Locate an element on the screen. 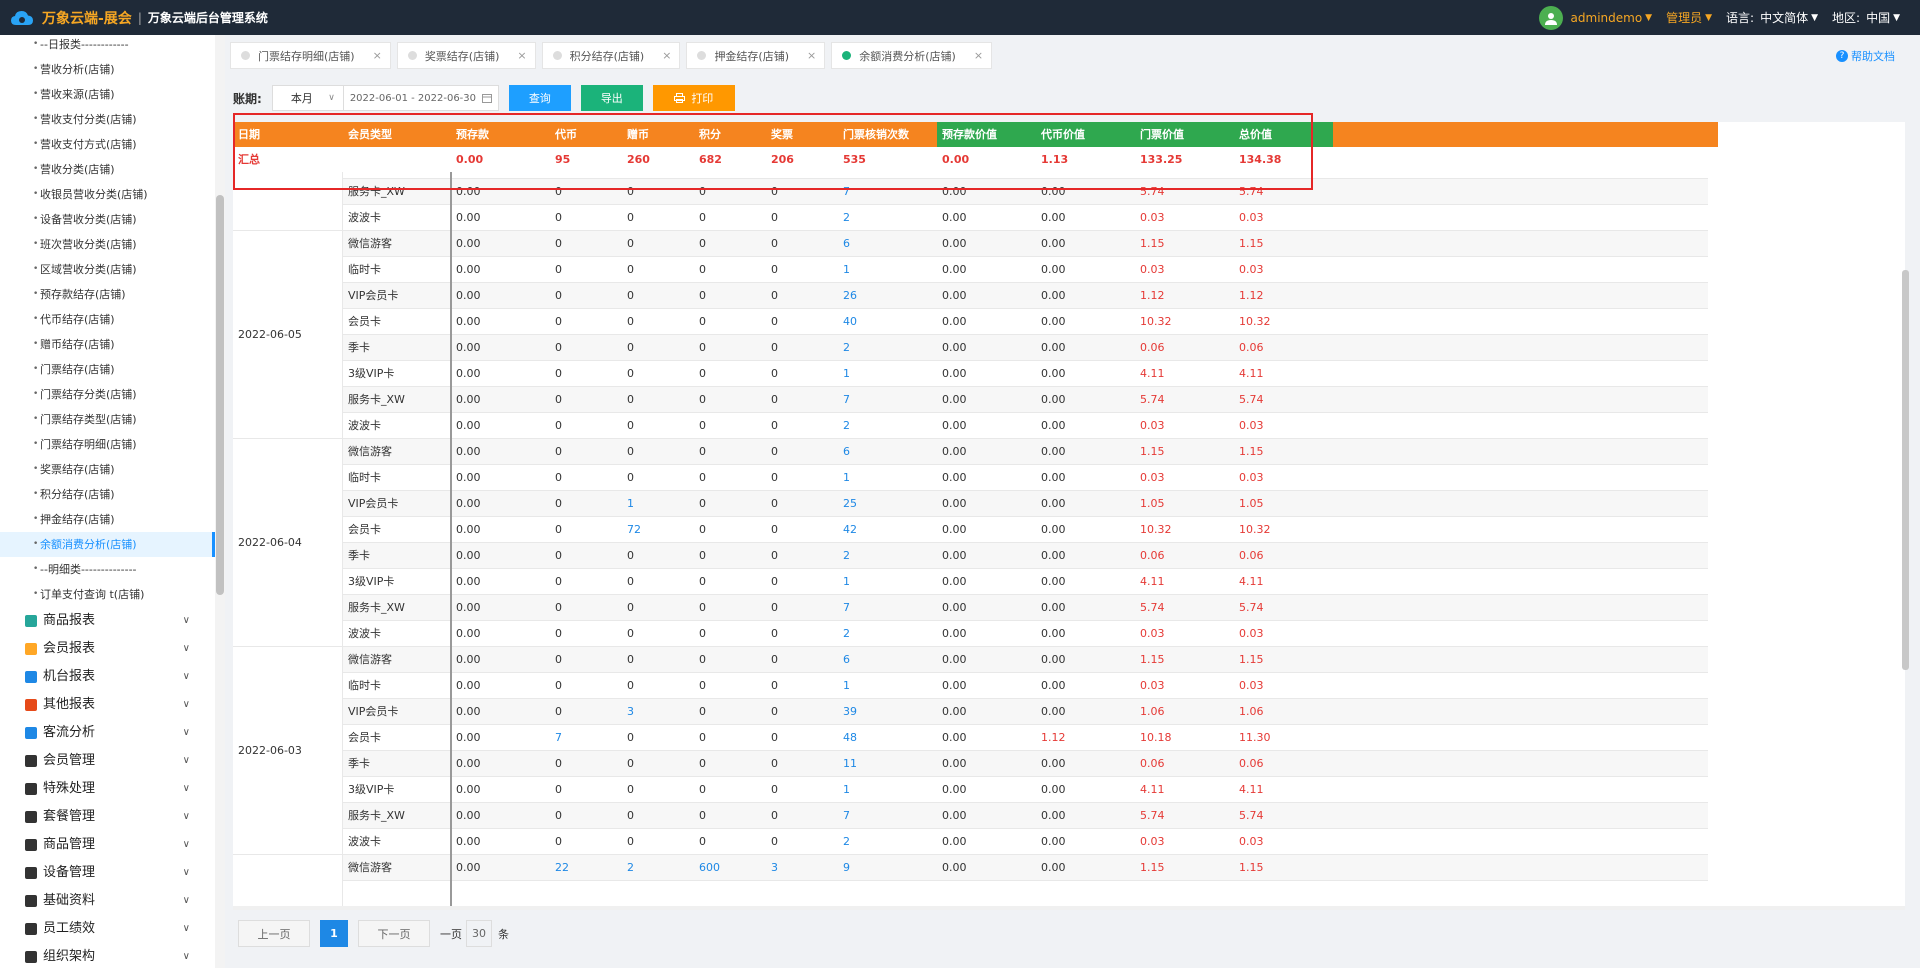  sidebar-subitem: 营收支付分类(店铺) is located at coordinates (107, 119).